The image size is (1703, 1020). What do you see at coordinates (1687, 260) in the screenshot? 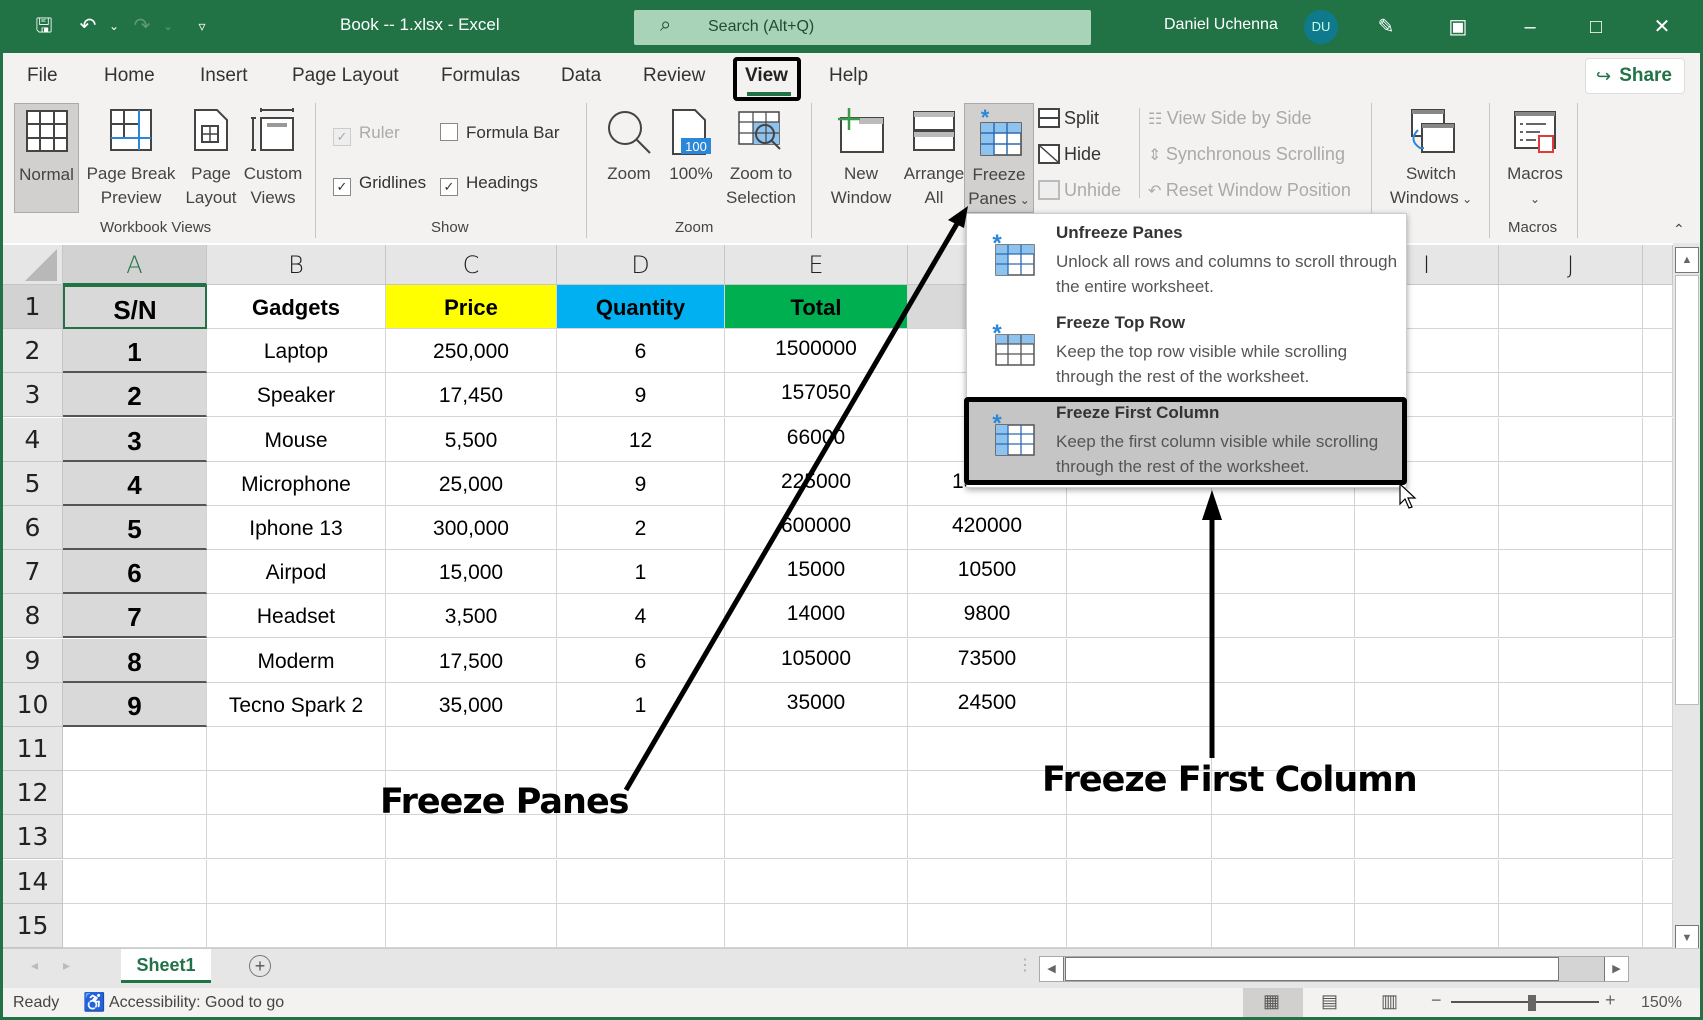
I see `scroll-up-icon: ▲` at bounding box center [1687, 260].